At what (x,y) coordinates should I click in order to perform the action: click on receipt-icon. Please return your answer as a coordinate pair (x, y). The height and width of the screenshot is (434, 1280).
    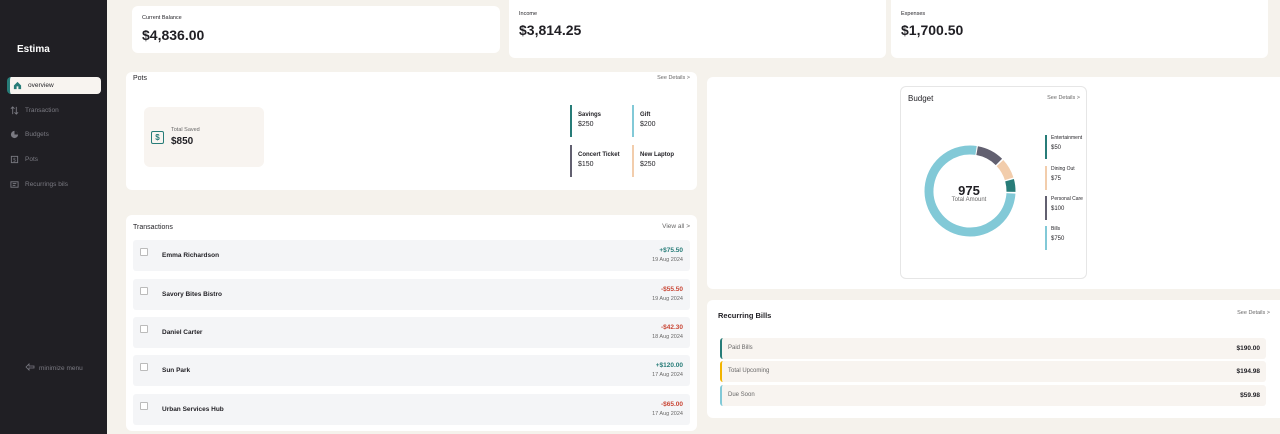
    Looking at the image, I should click on (14, 184).